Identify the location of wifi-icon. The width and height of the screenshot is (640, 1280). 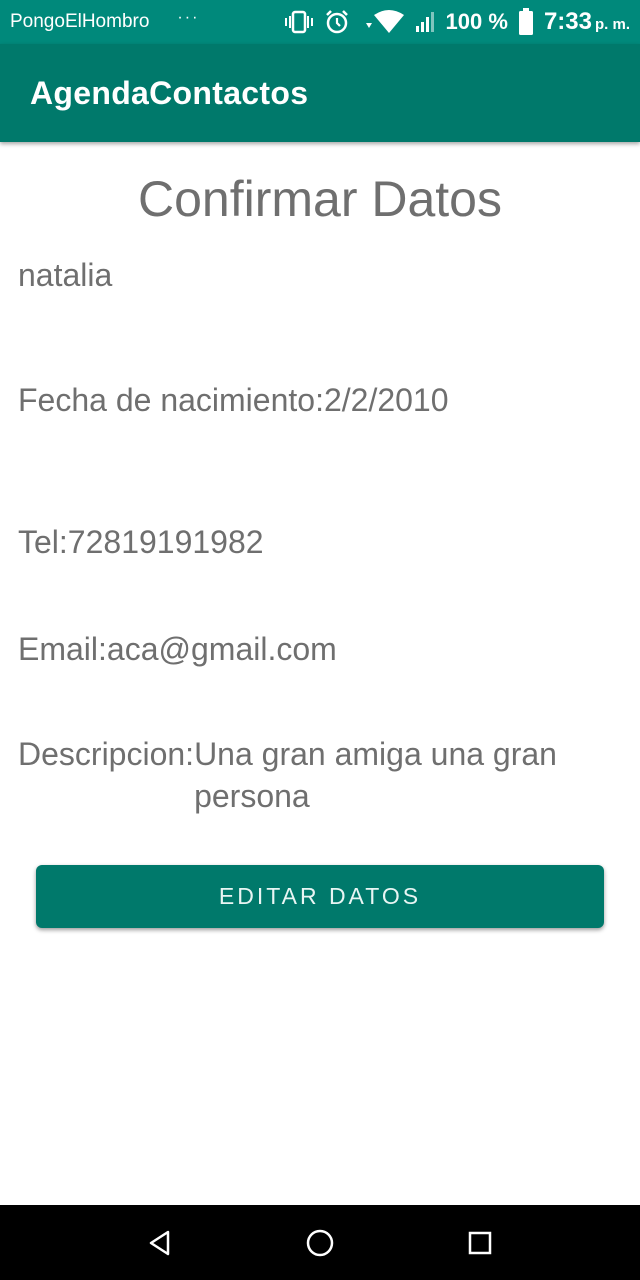
(382, 22).